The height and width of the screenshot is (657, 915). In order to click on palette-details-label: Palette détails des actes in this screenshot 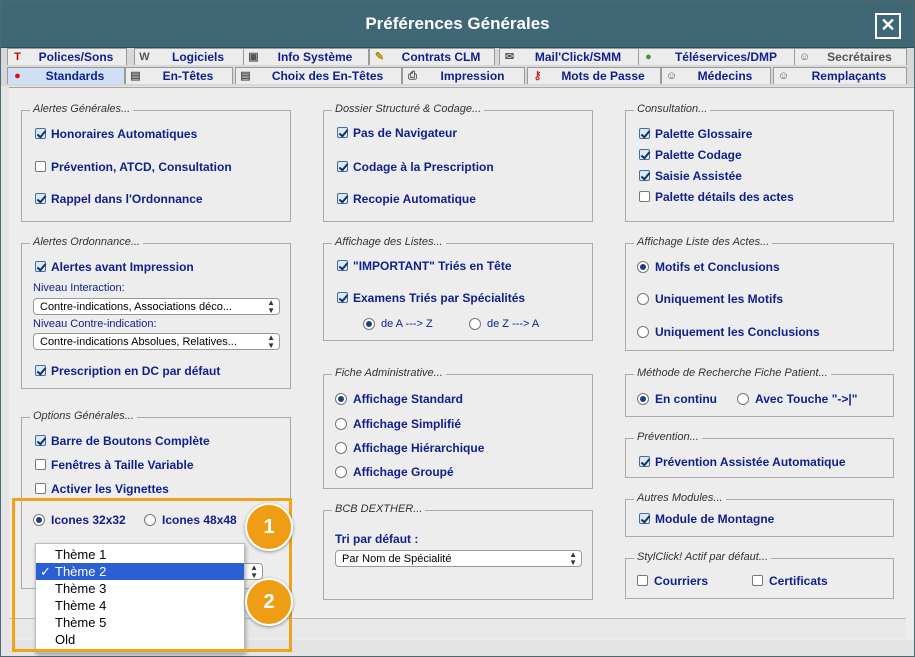, I will do `click(724, 197)`.